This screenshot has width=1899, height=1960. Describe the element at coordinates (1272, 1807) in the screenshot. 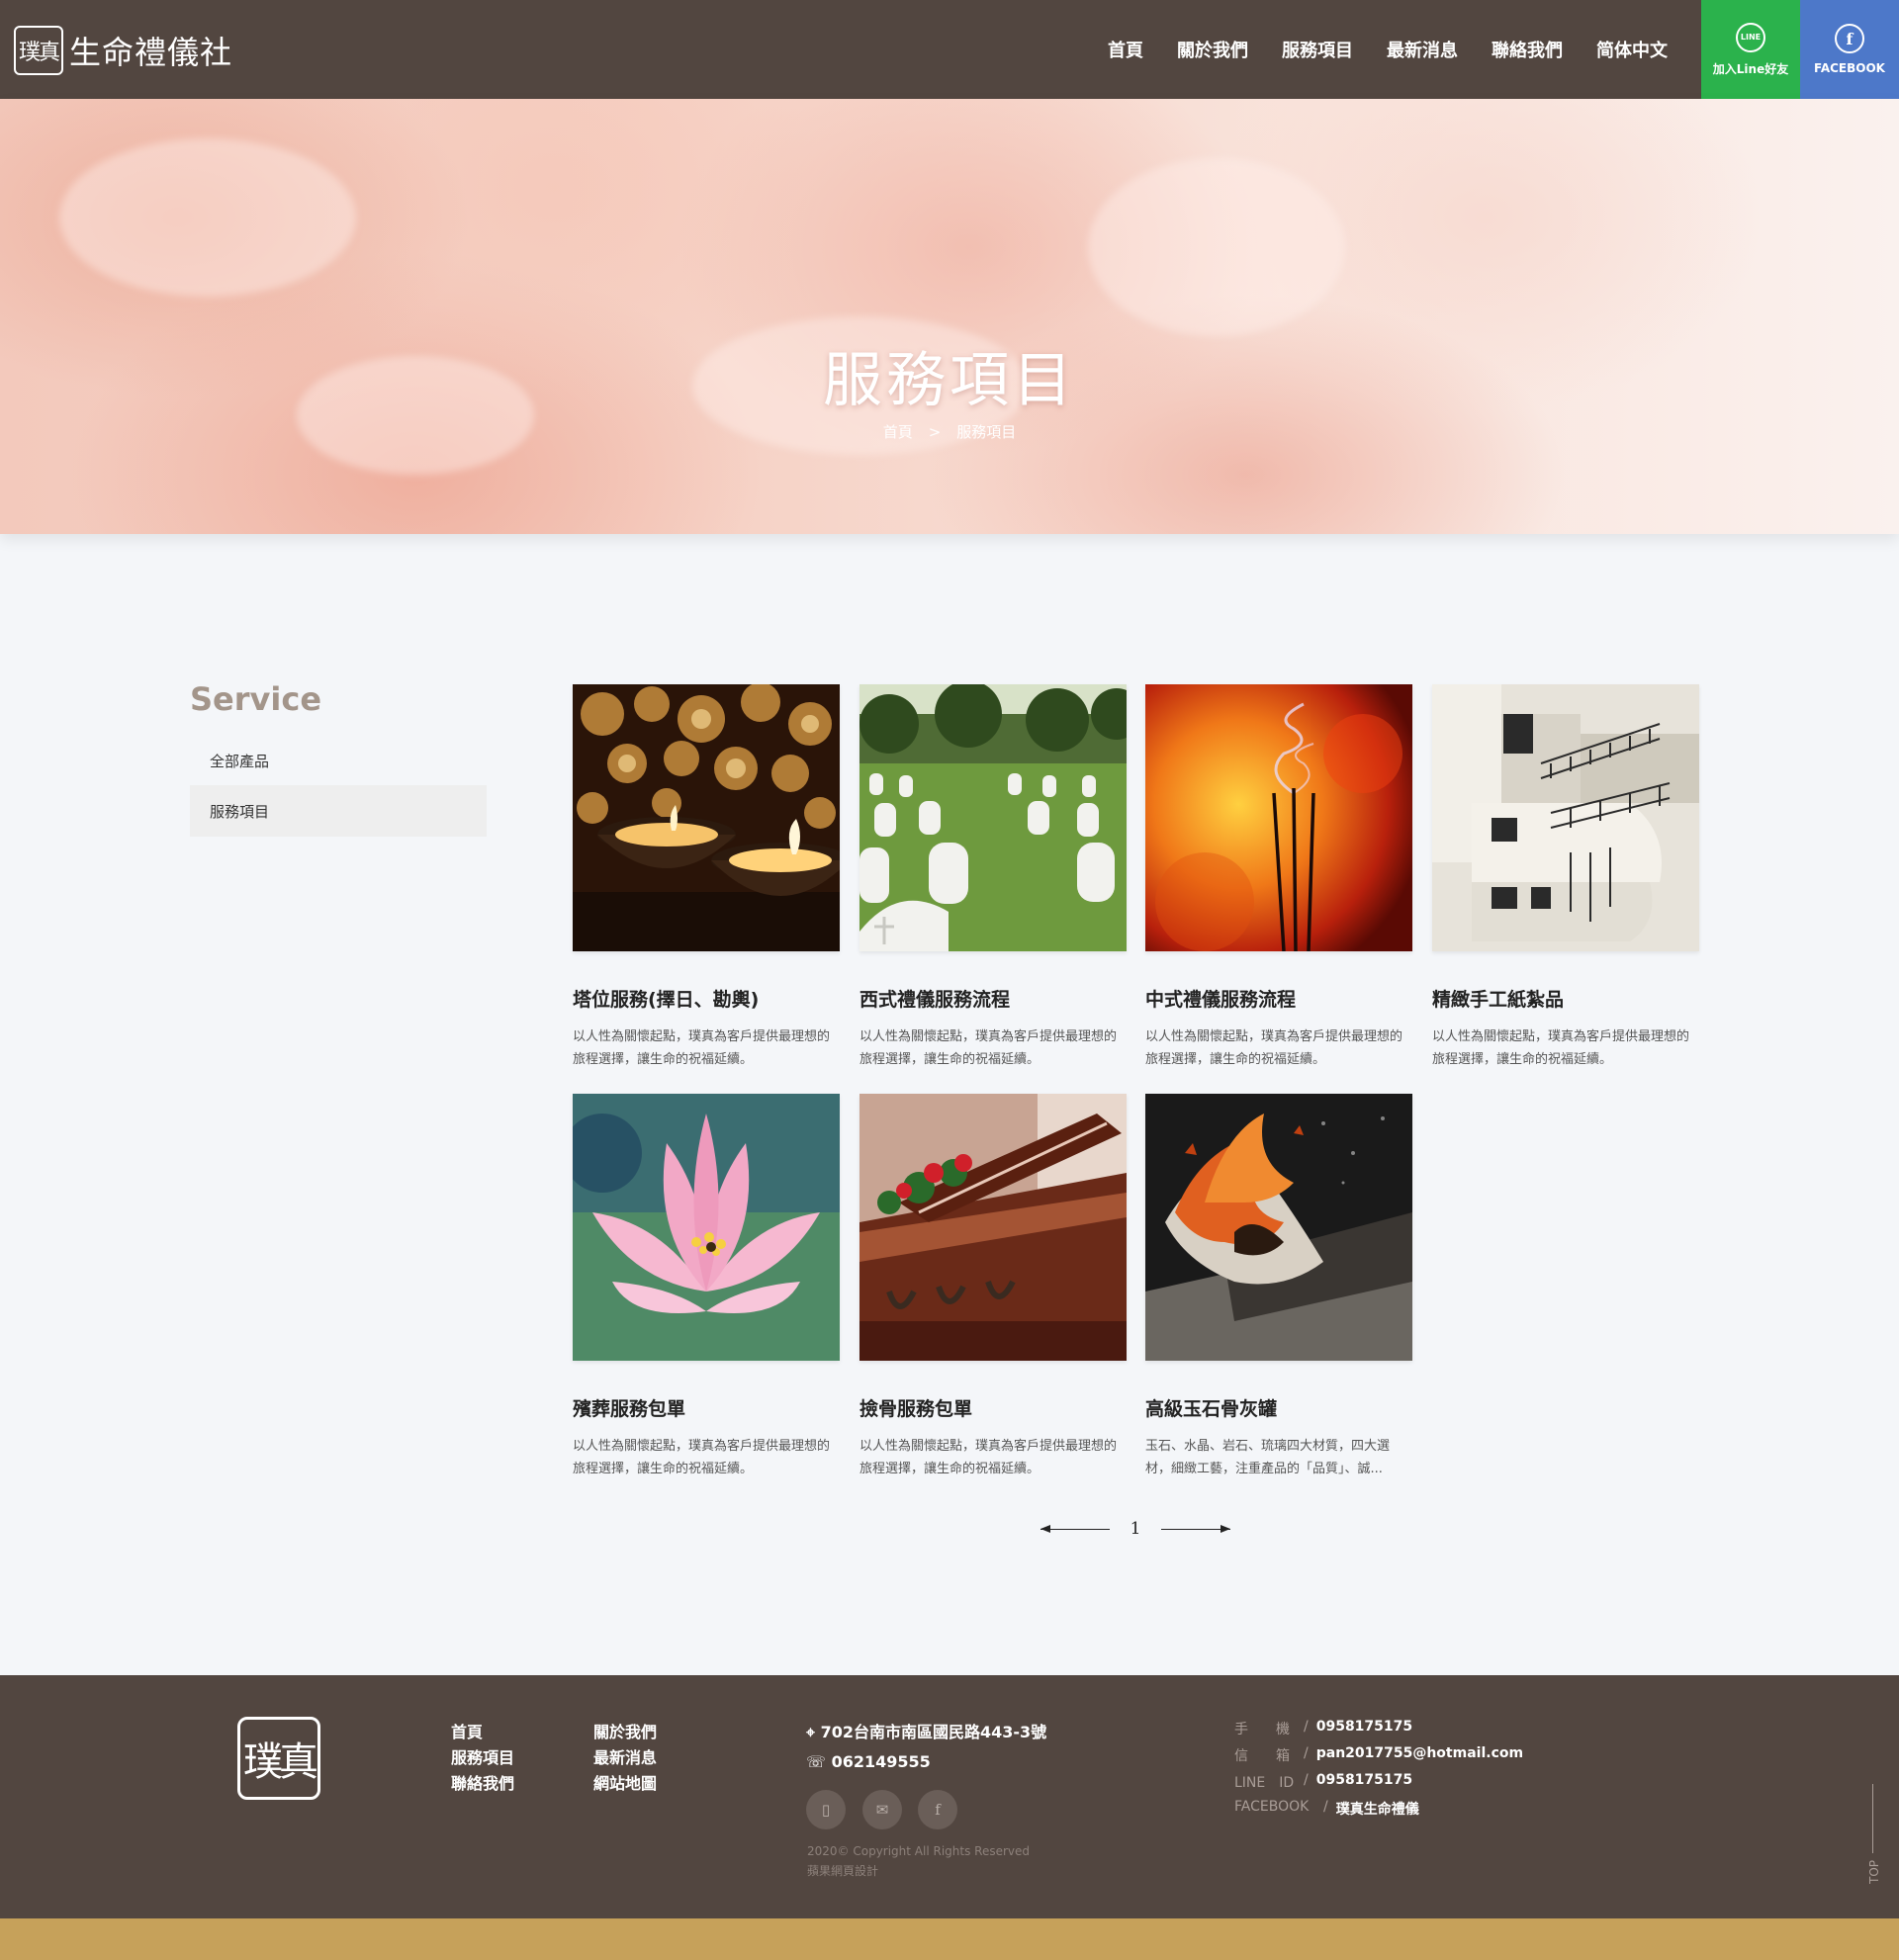

I see `contact-key: FACEBOOK` at that location.